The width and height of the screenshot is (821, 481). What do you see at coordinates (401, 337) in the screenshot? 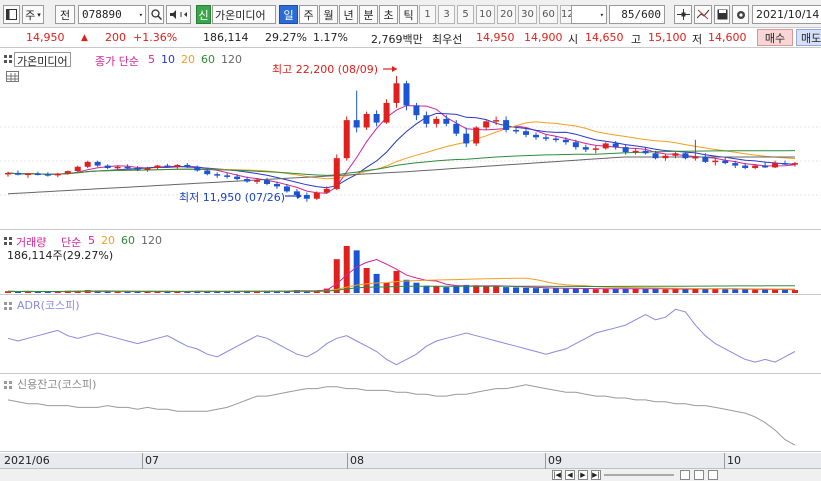
I see `adr-line` at bounding box center [401, 337].